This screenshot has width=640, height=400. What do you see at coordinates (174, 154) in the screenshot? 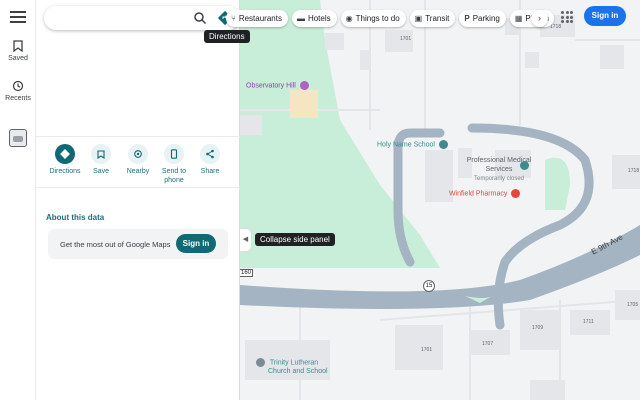
I see `phone-icon` at bounding box center [174, 154].